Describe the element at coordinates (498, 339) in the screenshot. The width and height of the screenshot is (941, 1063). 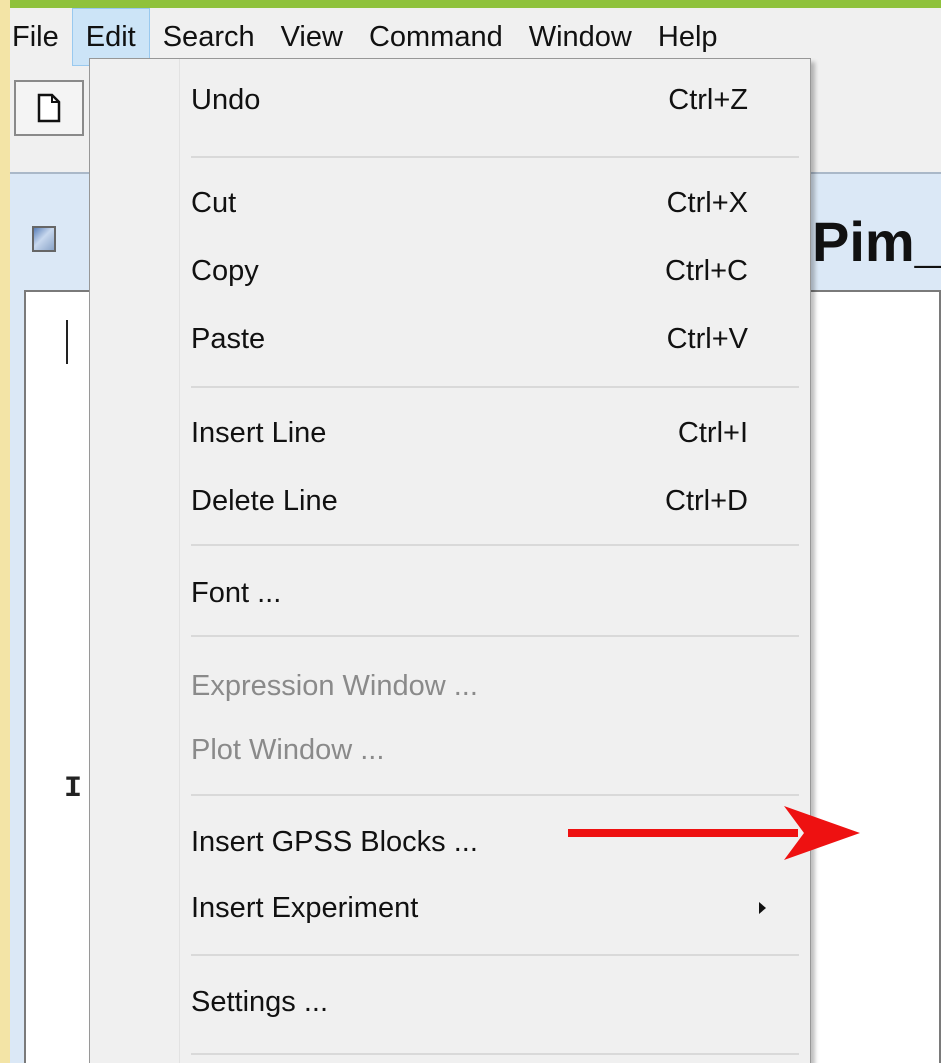
I see `menu-item-paste: Paste Ctrl+V` at that location.